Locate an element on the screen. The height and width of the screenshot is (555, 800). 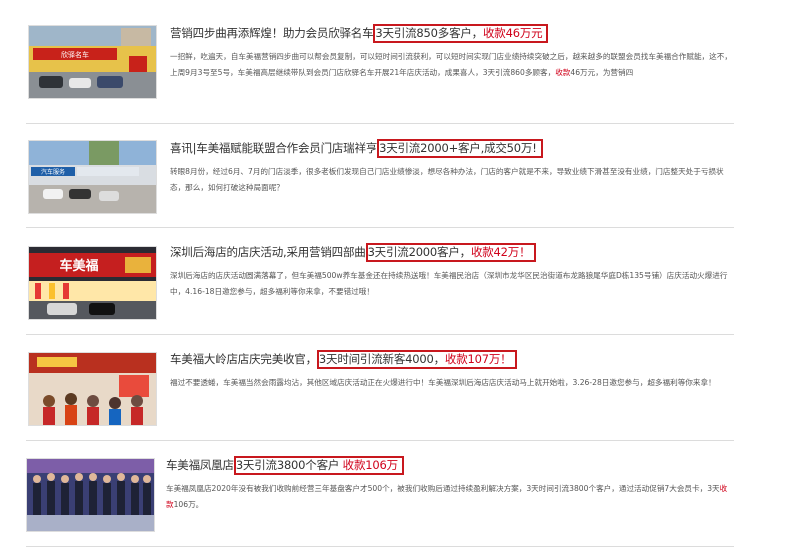
highlight-text: 3天引流 is located at coordinates (400, 148).